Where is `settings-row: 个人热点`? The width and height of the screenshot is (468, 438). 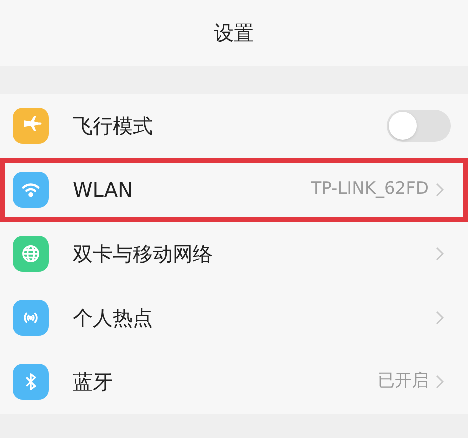 settings-row: 个人热点 is located at coordinates (234, 318).